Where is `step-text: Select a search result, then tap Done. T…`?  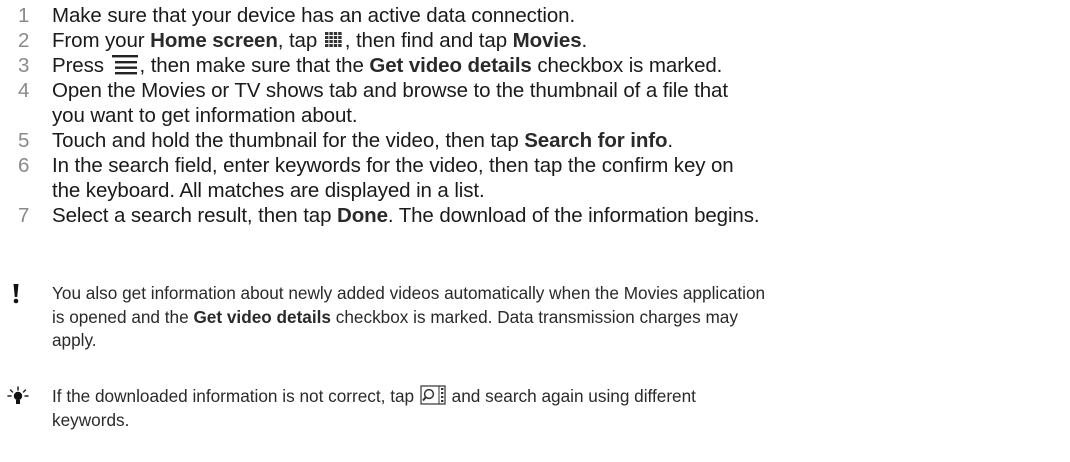 step-text: Select a search result, then tap Done. T… is located at coordinates (406, 215).